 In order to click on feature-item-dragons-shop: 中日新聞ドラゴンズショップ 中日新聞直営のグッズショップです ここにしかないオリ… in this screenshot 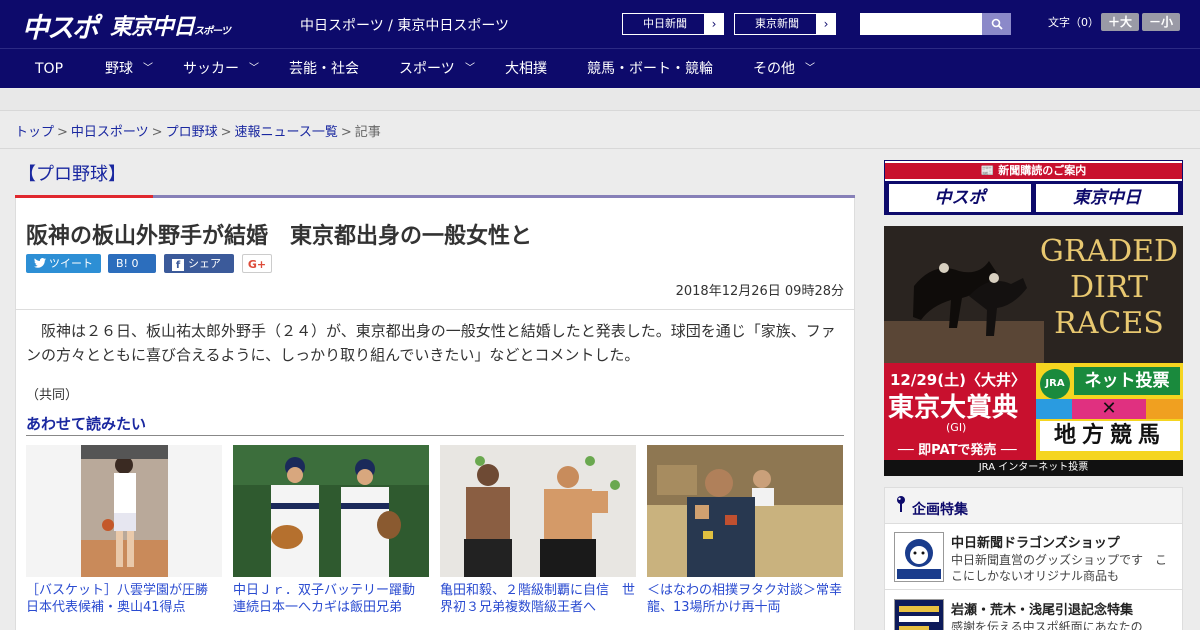, I will do `click(1033, 557)`.